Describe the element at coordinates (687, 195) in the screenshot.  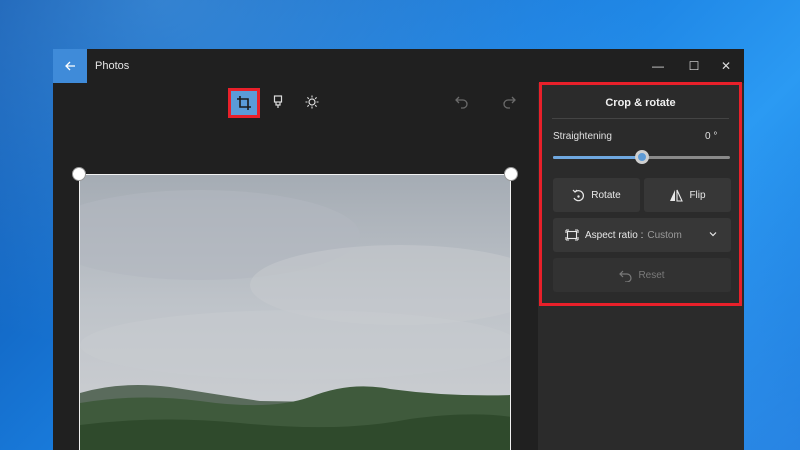
I see `flip-button: Flip` at that location.